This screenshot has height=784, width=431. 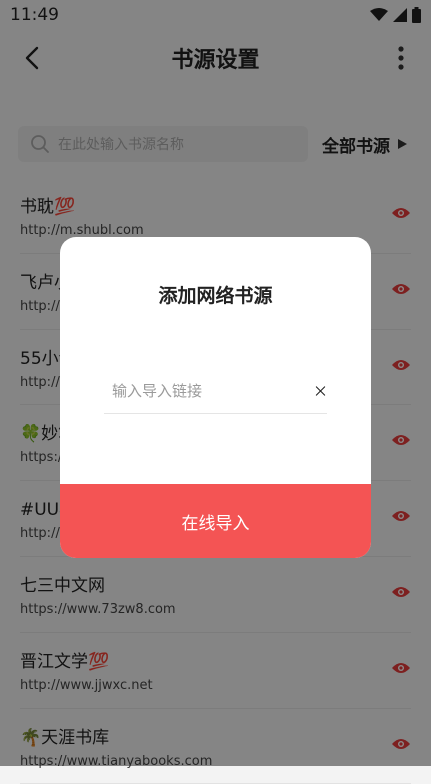 What do you see at coordinates (215, 296) in the screenshot?
I see `dialog-title: 添加网络书源` at bounding box center [215, 296].